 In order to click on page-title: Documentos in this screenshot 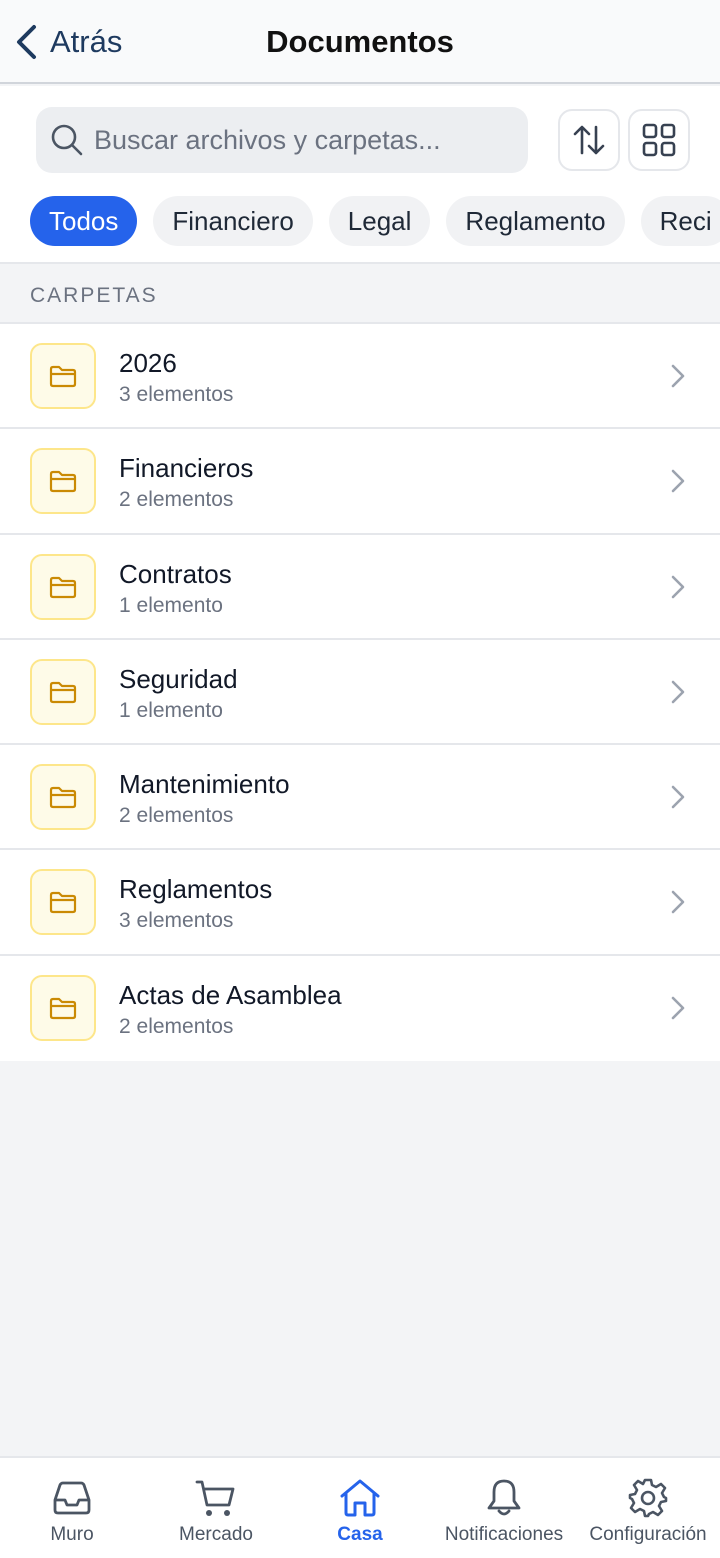, I will do `click(360, 41)`.